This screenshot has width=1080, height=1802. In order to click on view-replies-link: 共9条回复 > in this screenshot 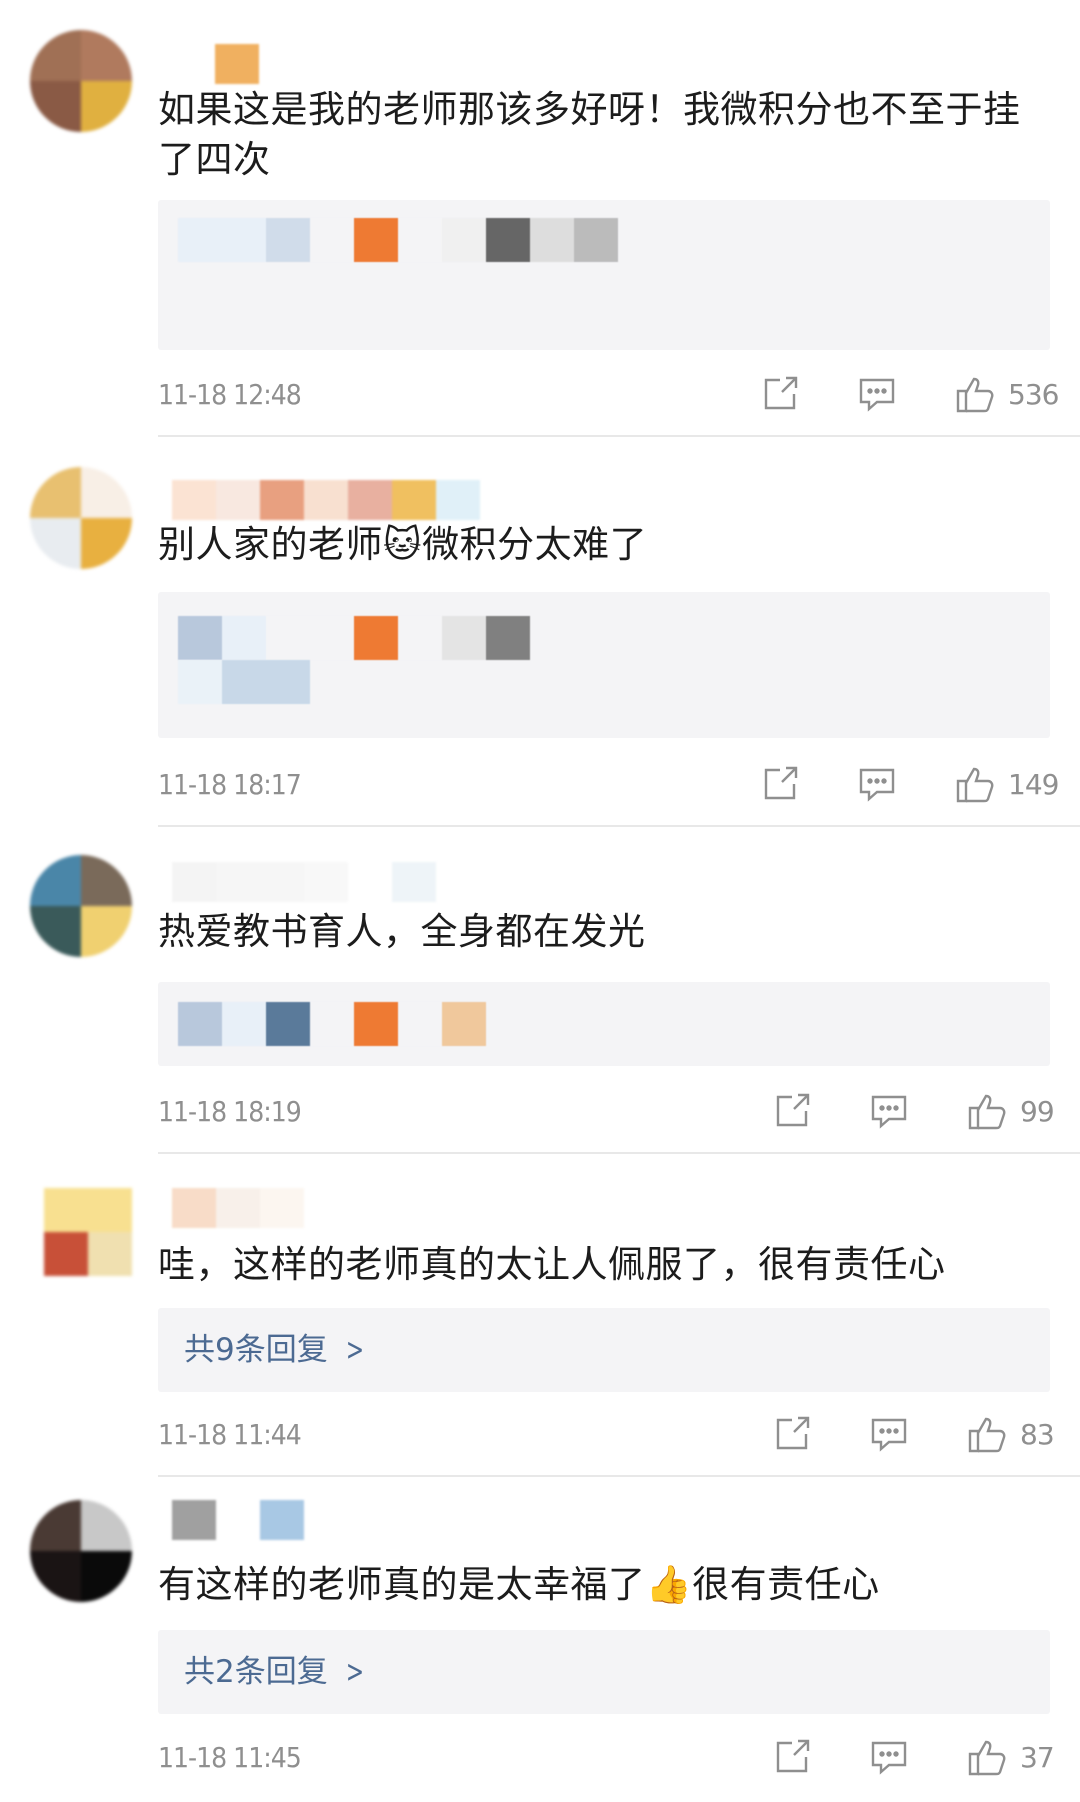, I will do `click(276, 1350)`.